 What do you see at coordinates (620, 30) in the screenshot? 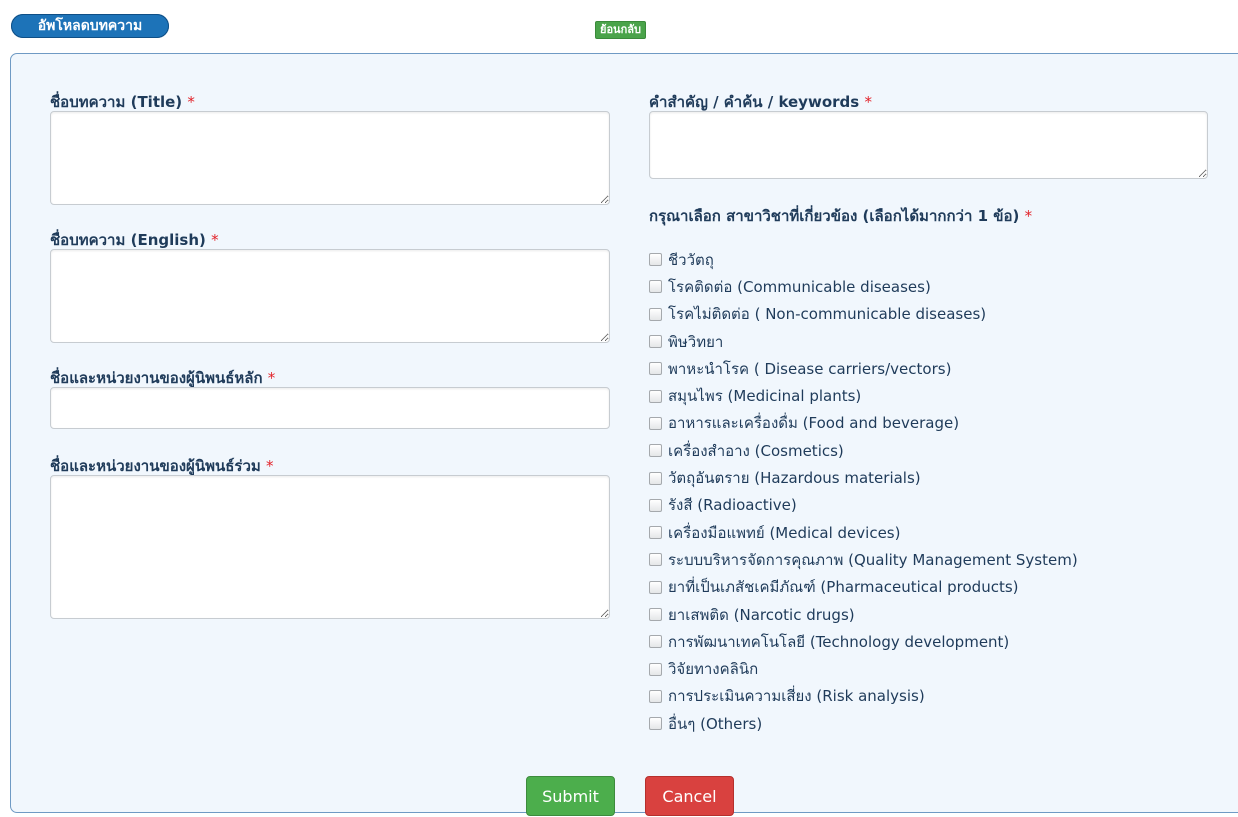
I see `back-button: ย้อนกลับ` at bounding box center [620, 30].